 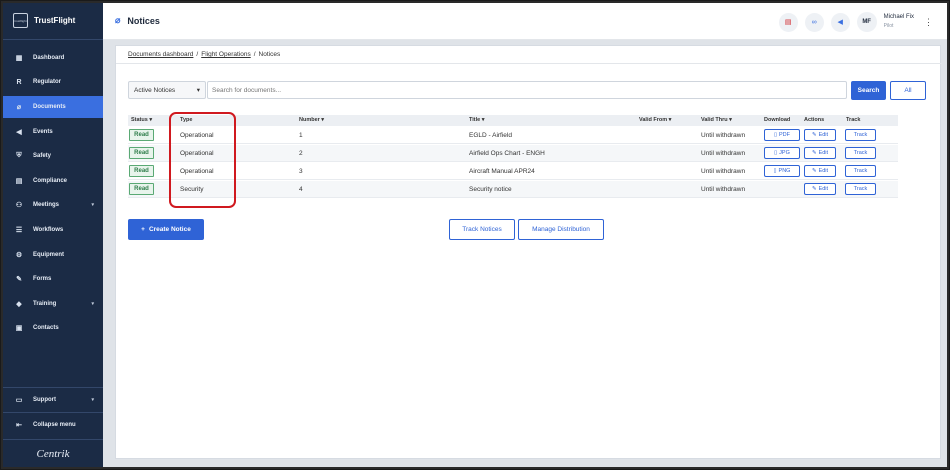 I want to click on sidebar-divider, so click(x=53, y=39).